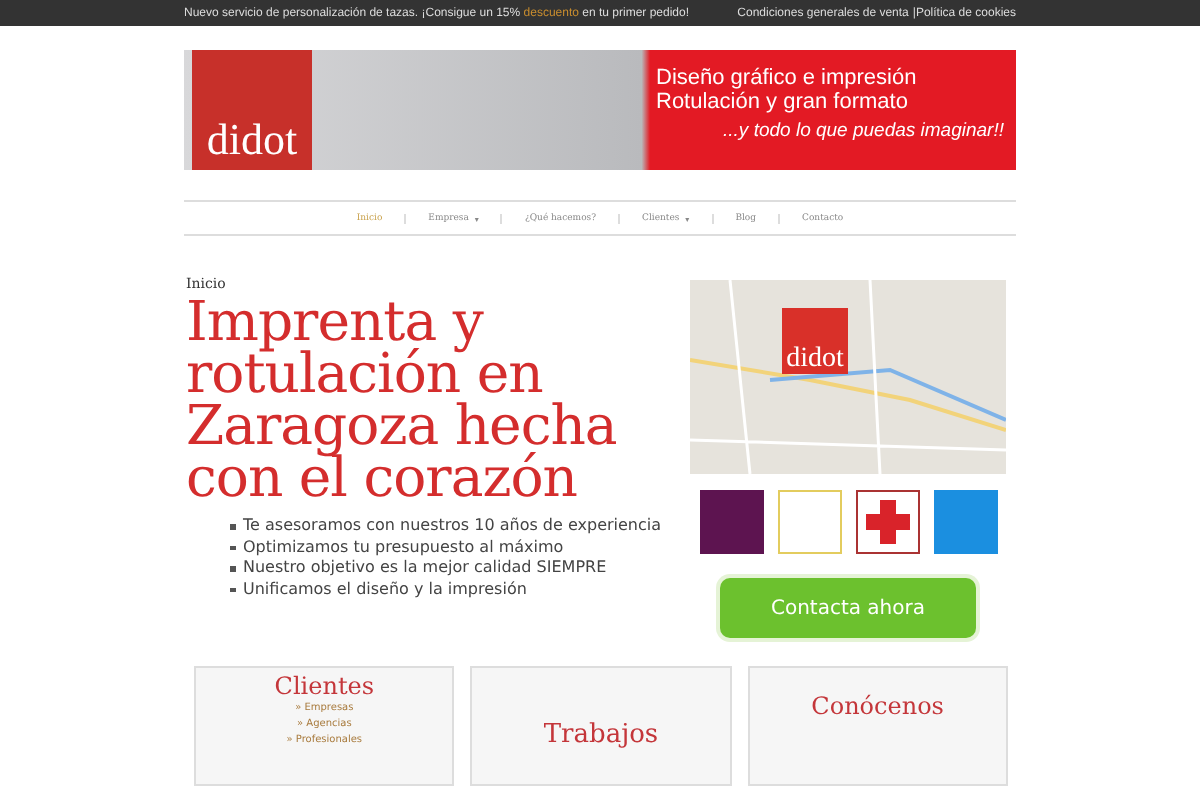  I want to click on benefit-item: Te asesoramos con nuestros 10 años de experiencia, so click(452, 526).